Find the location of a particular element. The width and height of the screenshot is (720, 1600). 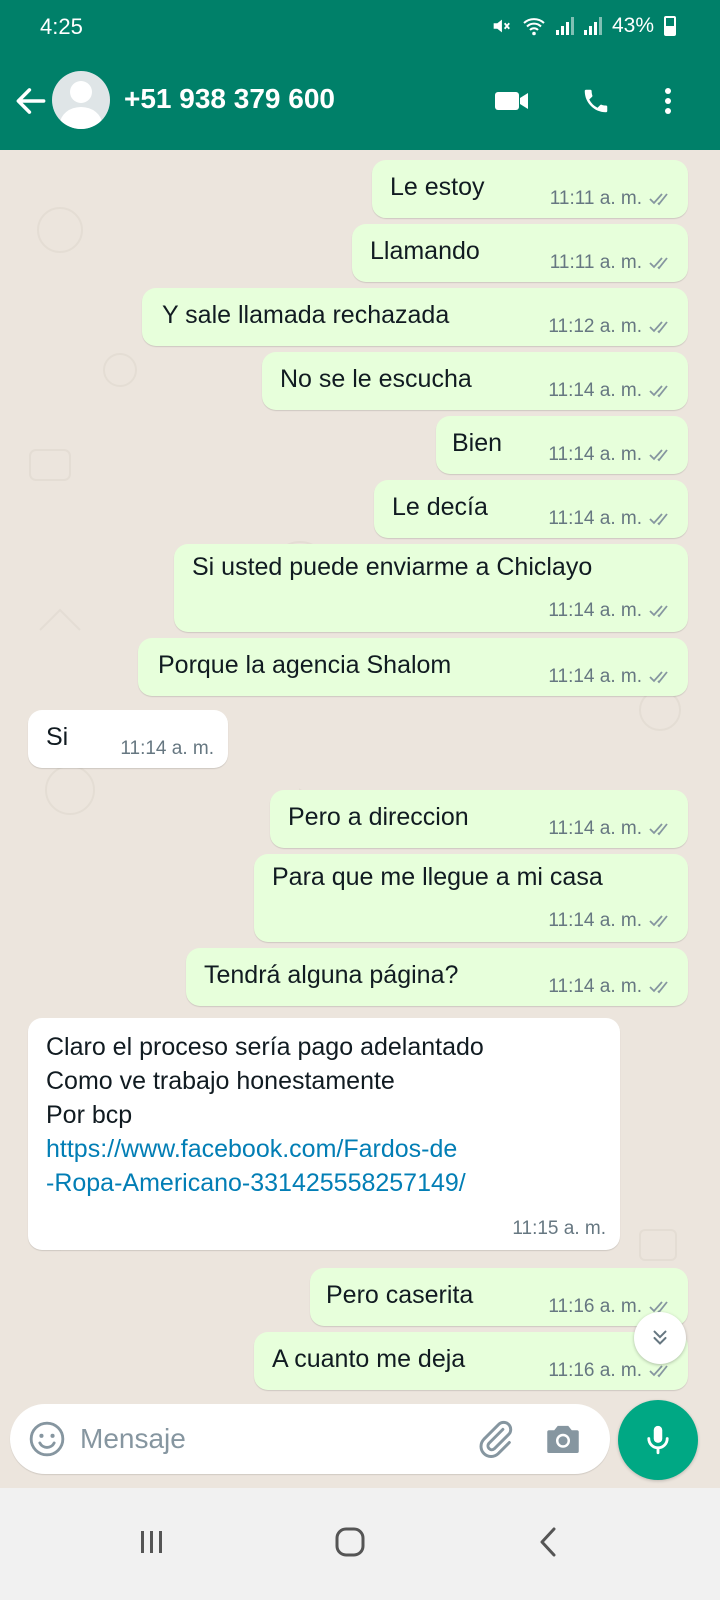

back-arrow-icon is located at coordinates (31, 101).